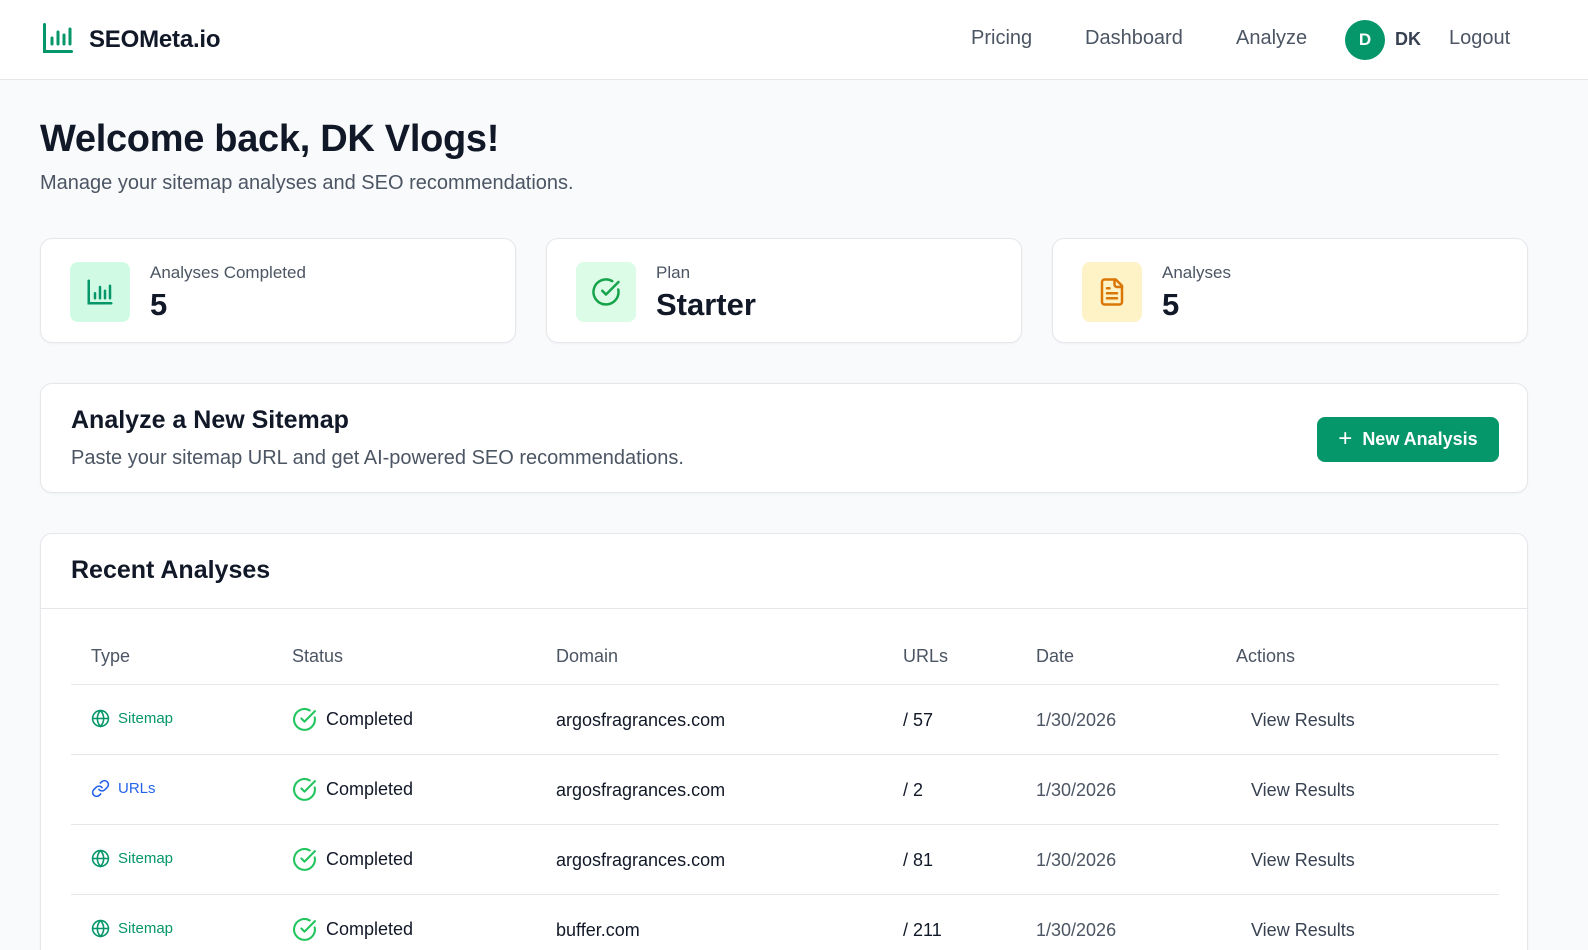 The height and width of the screenshot is (950, 1588). I want to click on brand-logo: SEOMeta.io, so click(130, 40).